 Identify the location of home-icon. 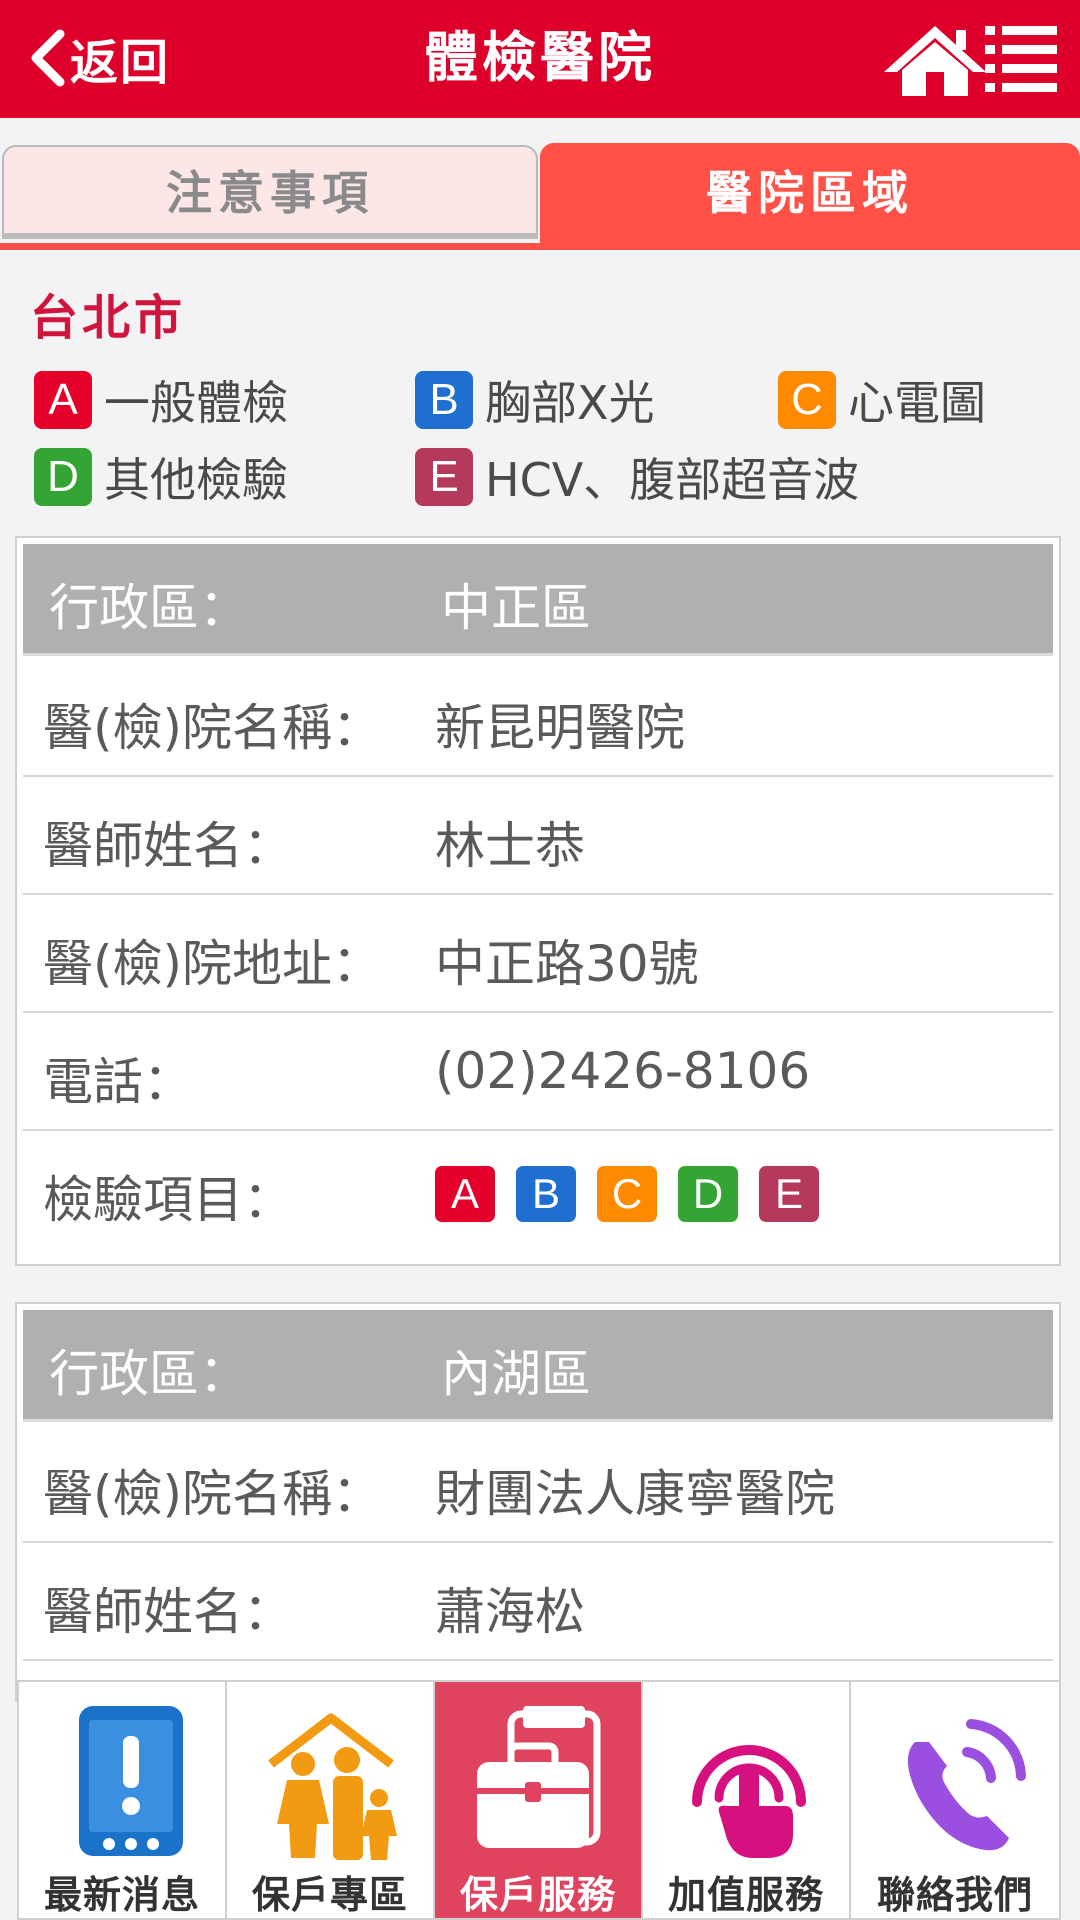
(935, 60).